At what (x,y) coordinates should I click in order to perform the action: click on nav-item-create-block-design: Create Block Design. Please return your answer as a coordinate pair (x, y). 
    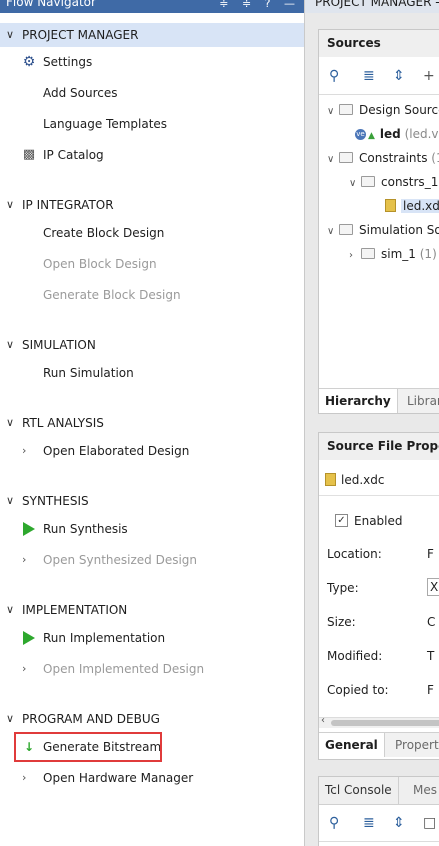
    Looking at the image, I should click on (152, 233).